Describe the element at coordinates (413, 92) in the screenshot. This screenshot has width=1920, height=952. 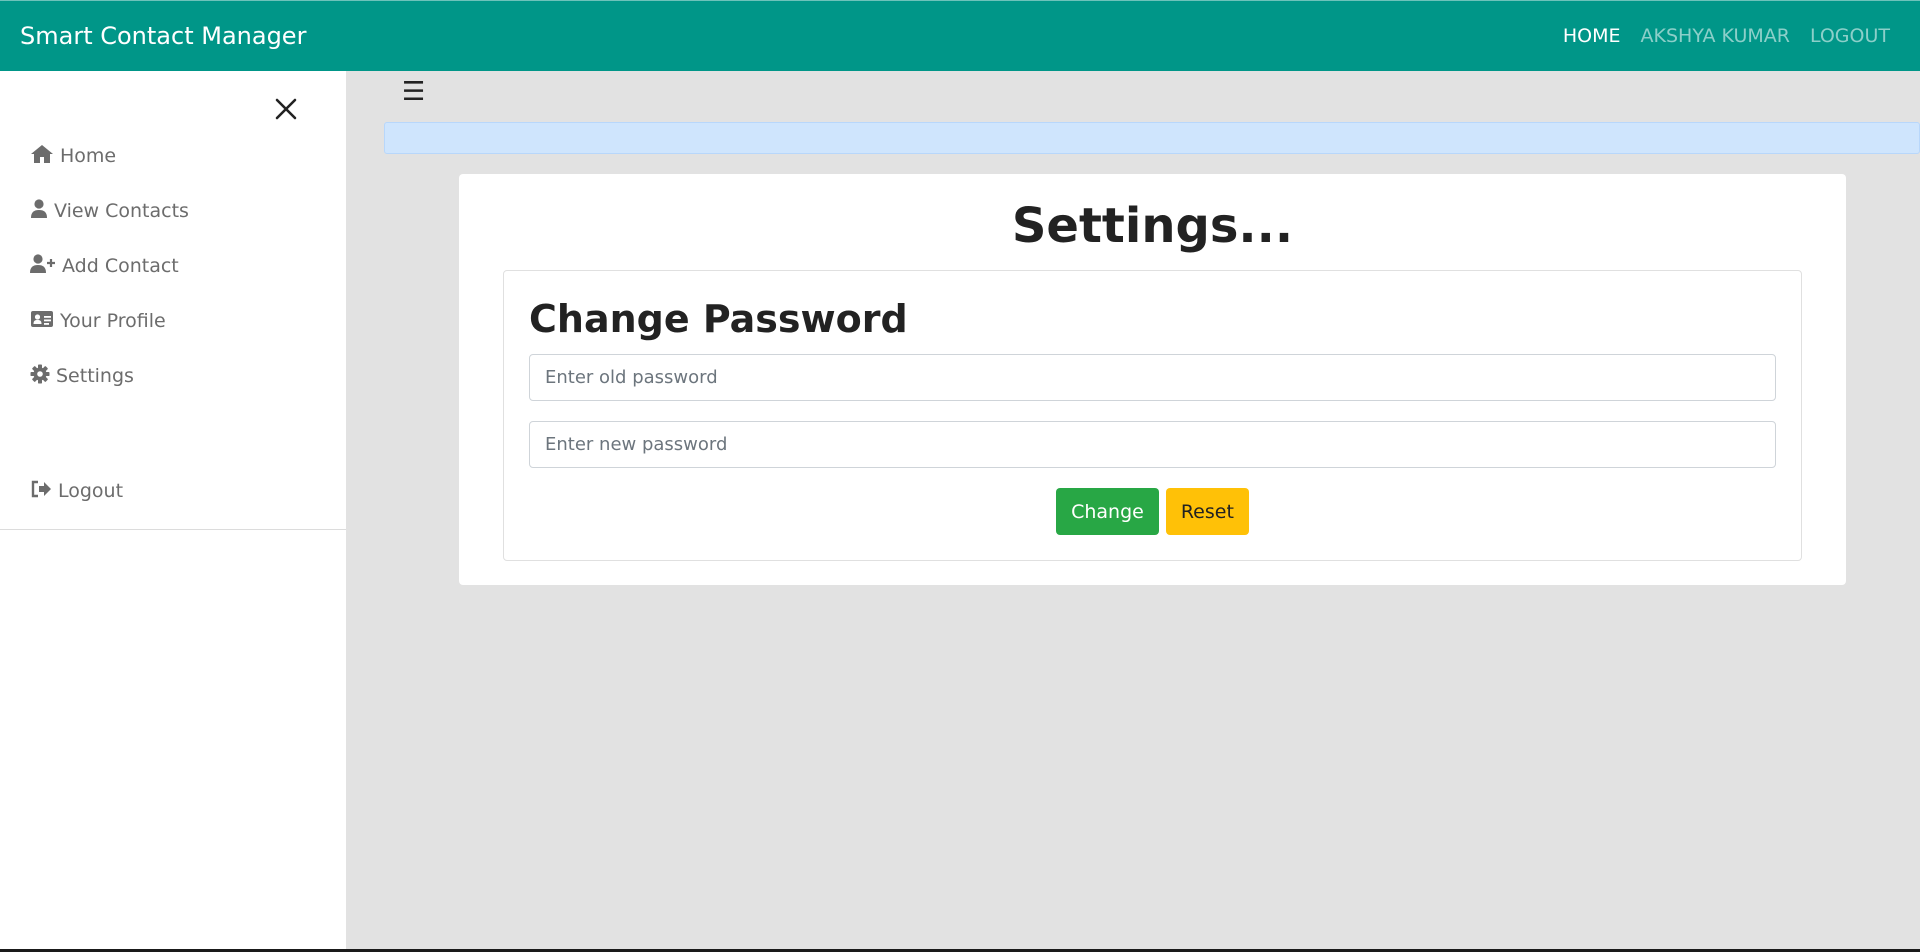
I see `hamburger-icon: ☰` at that location.